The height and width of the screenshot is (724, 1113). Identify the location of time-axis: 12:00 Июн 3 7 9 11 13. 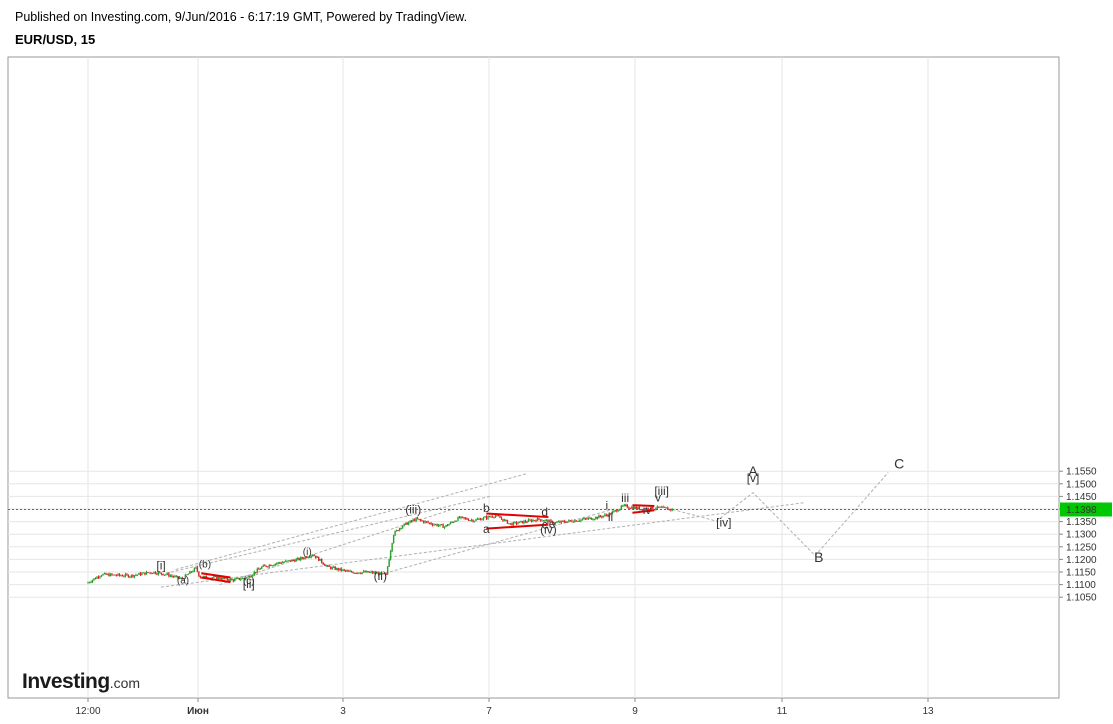
(504, 707).